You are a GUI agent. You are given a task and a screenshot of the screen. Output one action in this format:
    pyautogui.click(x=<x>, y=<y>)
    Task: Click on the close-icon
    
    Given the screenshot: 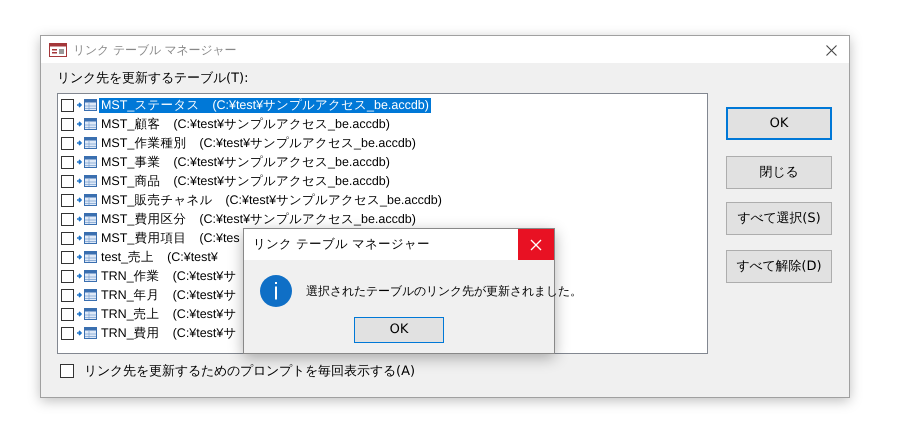 What is the action you would take?
    pyautogui.click(x=536, y=244)
    